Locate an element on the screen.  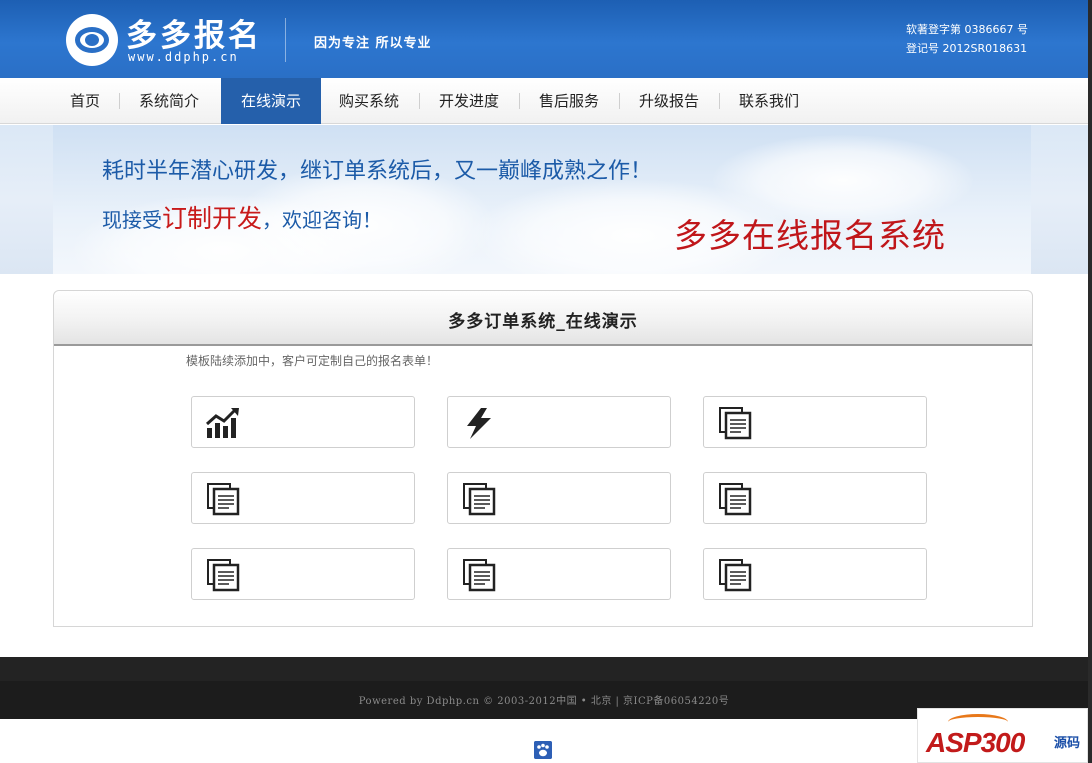
registration-number: 登记号 2012SR018631 is located at coordinates (967, 48).